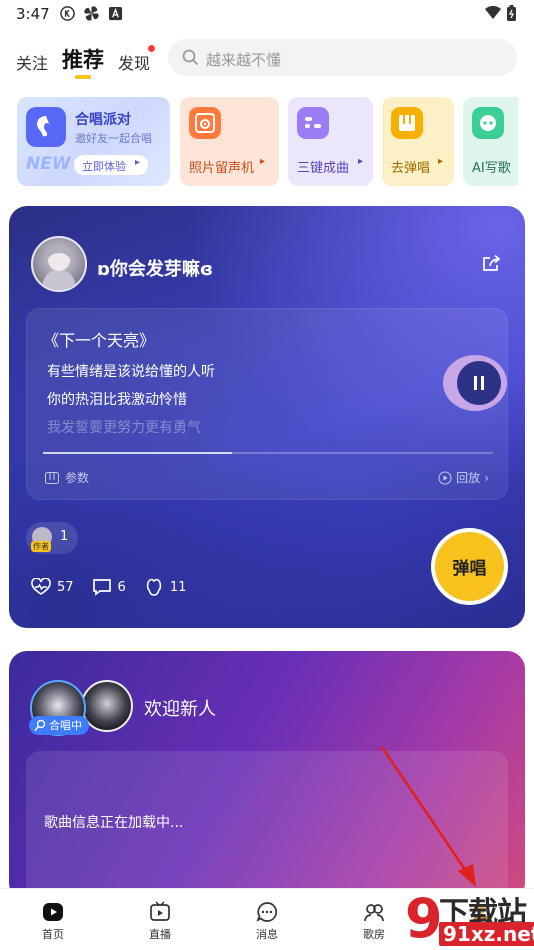 The width and height of the screenshot is (534, 950). I want to click on progress-fill, so click(137, 453).